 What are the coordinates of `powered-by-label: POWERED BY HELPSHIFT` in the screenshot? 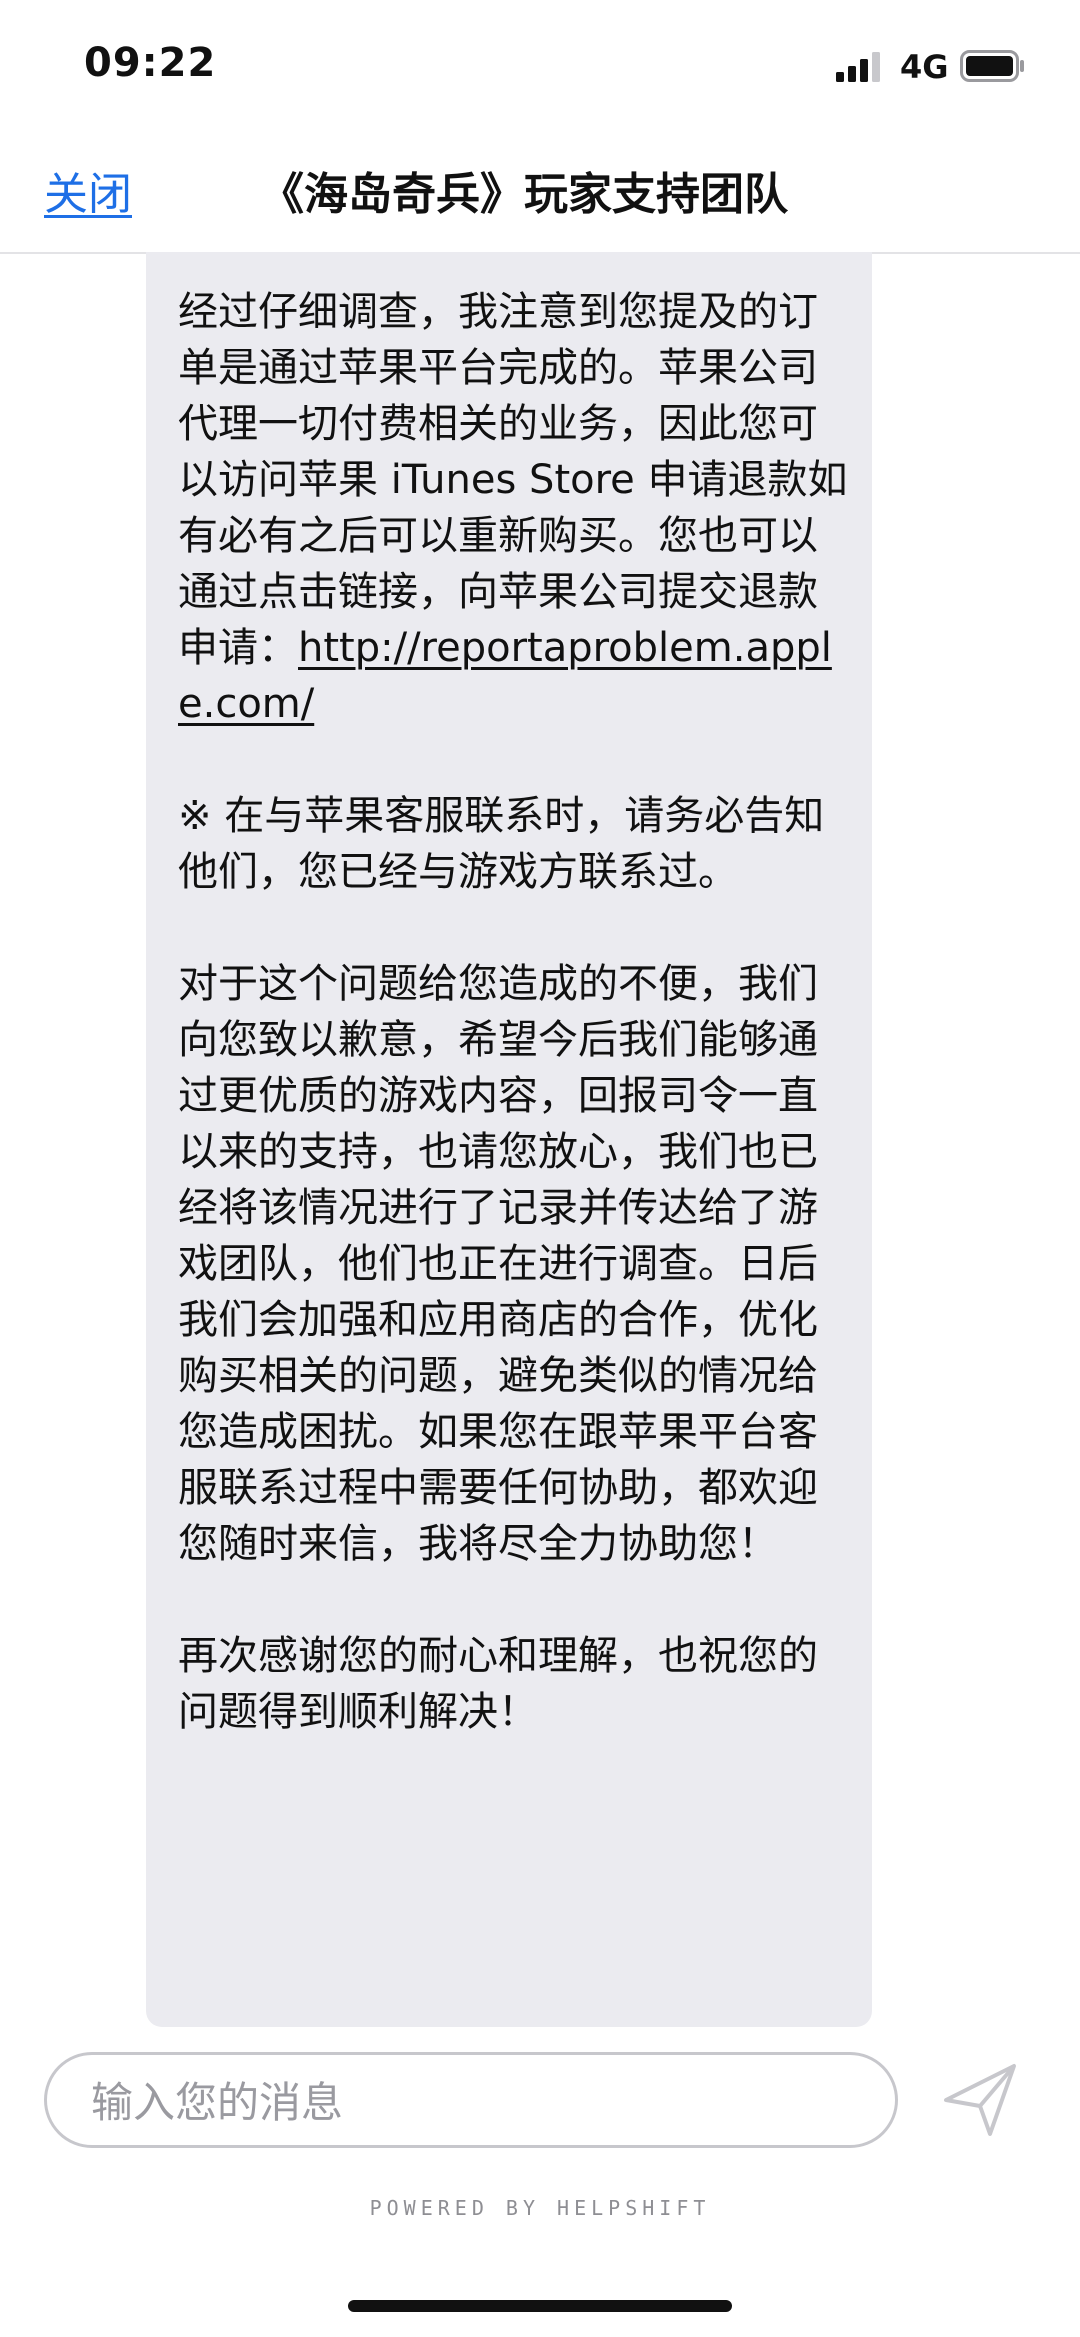 It's located at (540, 2208).